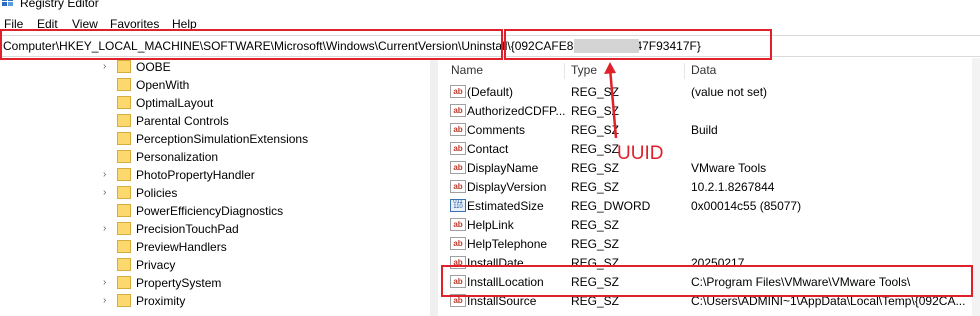  I want to click on binary-value-icon: 011 110, so click(458, 205).